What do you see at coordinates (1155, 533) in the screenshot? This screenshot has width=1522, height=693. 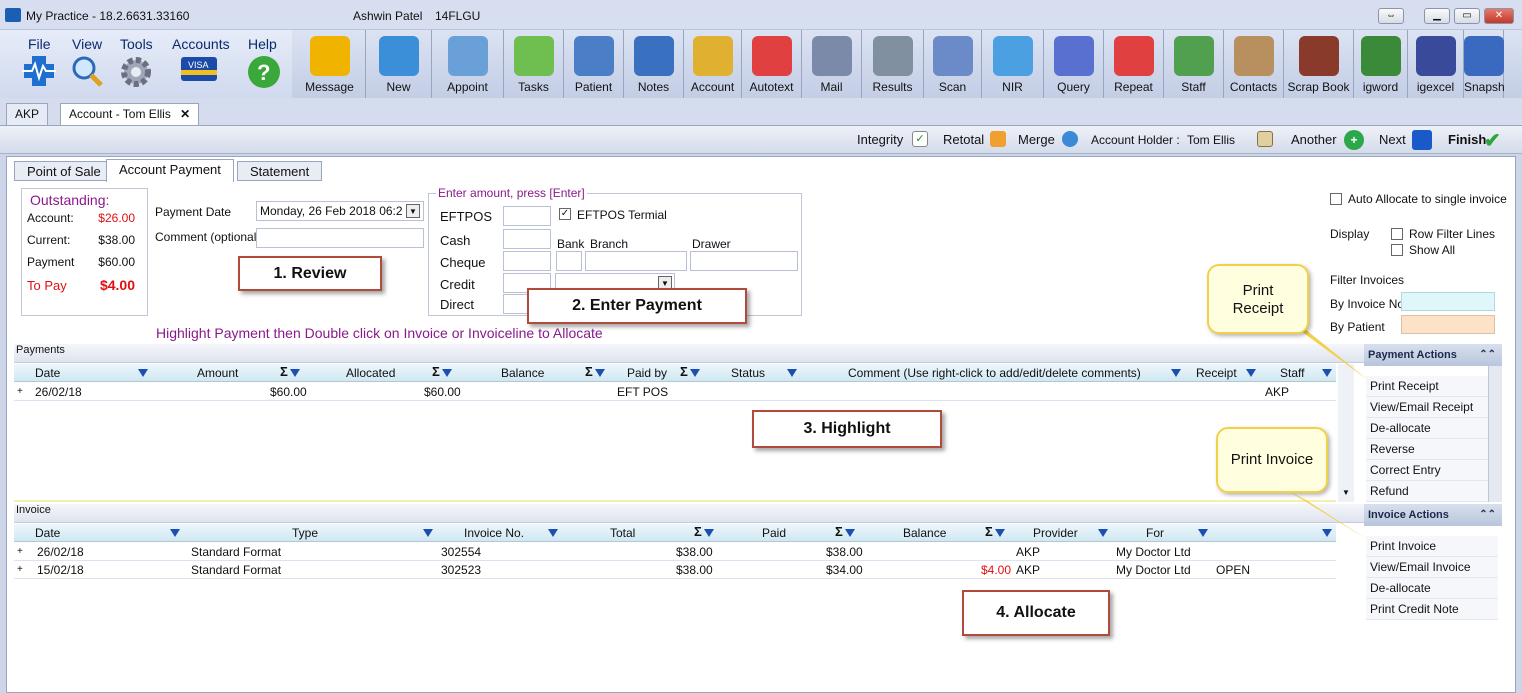 I see `invoice-column-header: For` at bounding box center [1155, 533].